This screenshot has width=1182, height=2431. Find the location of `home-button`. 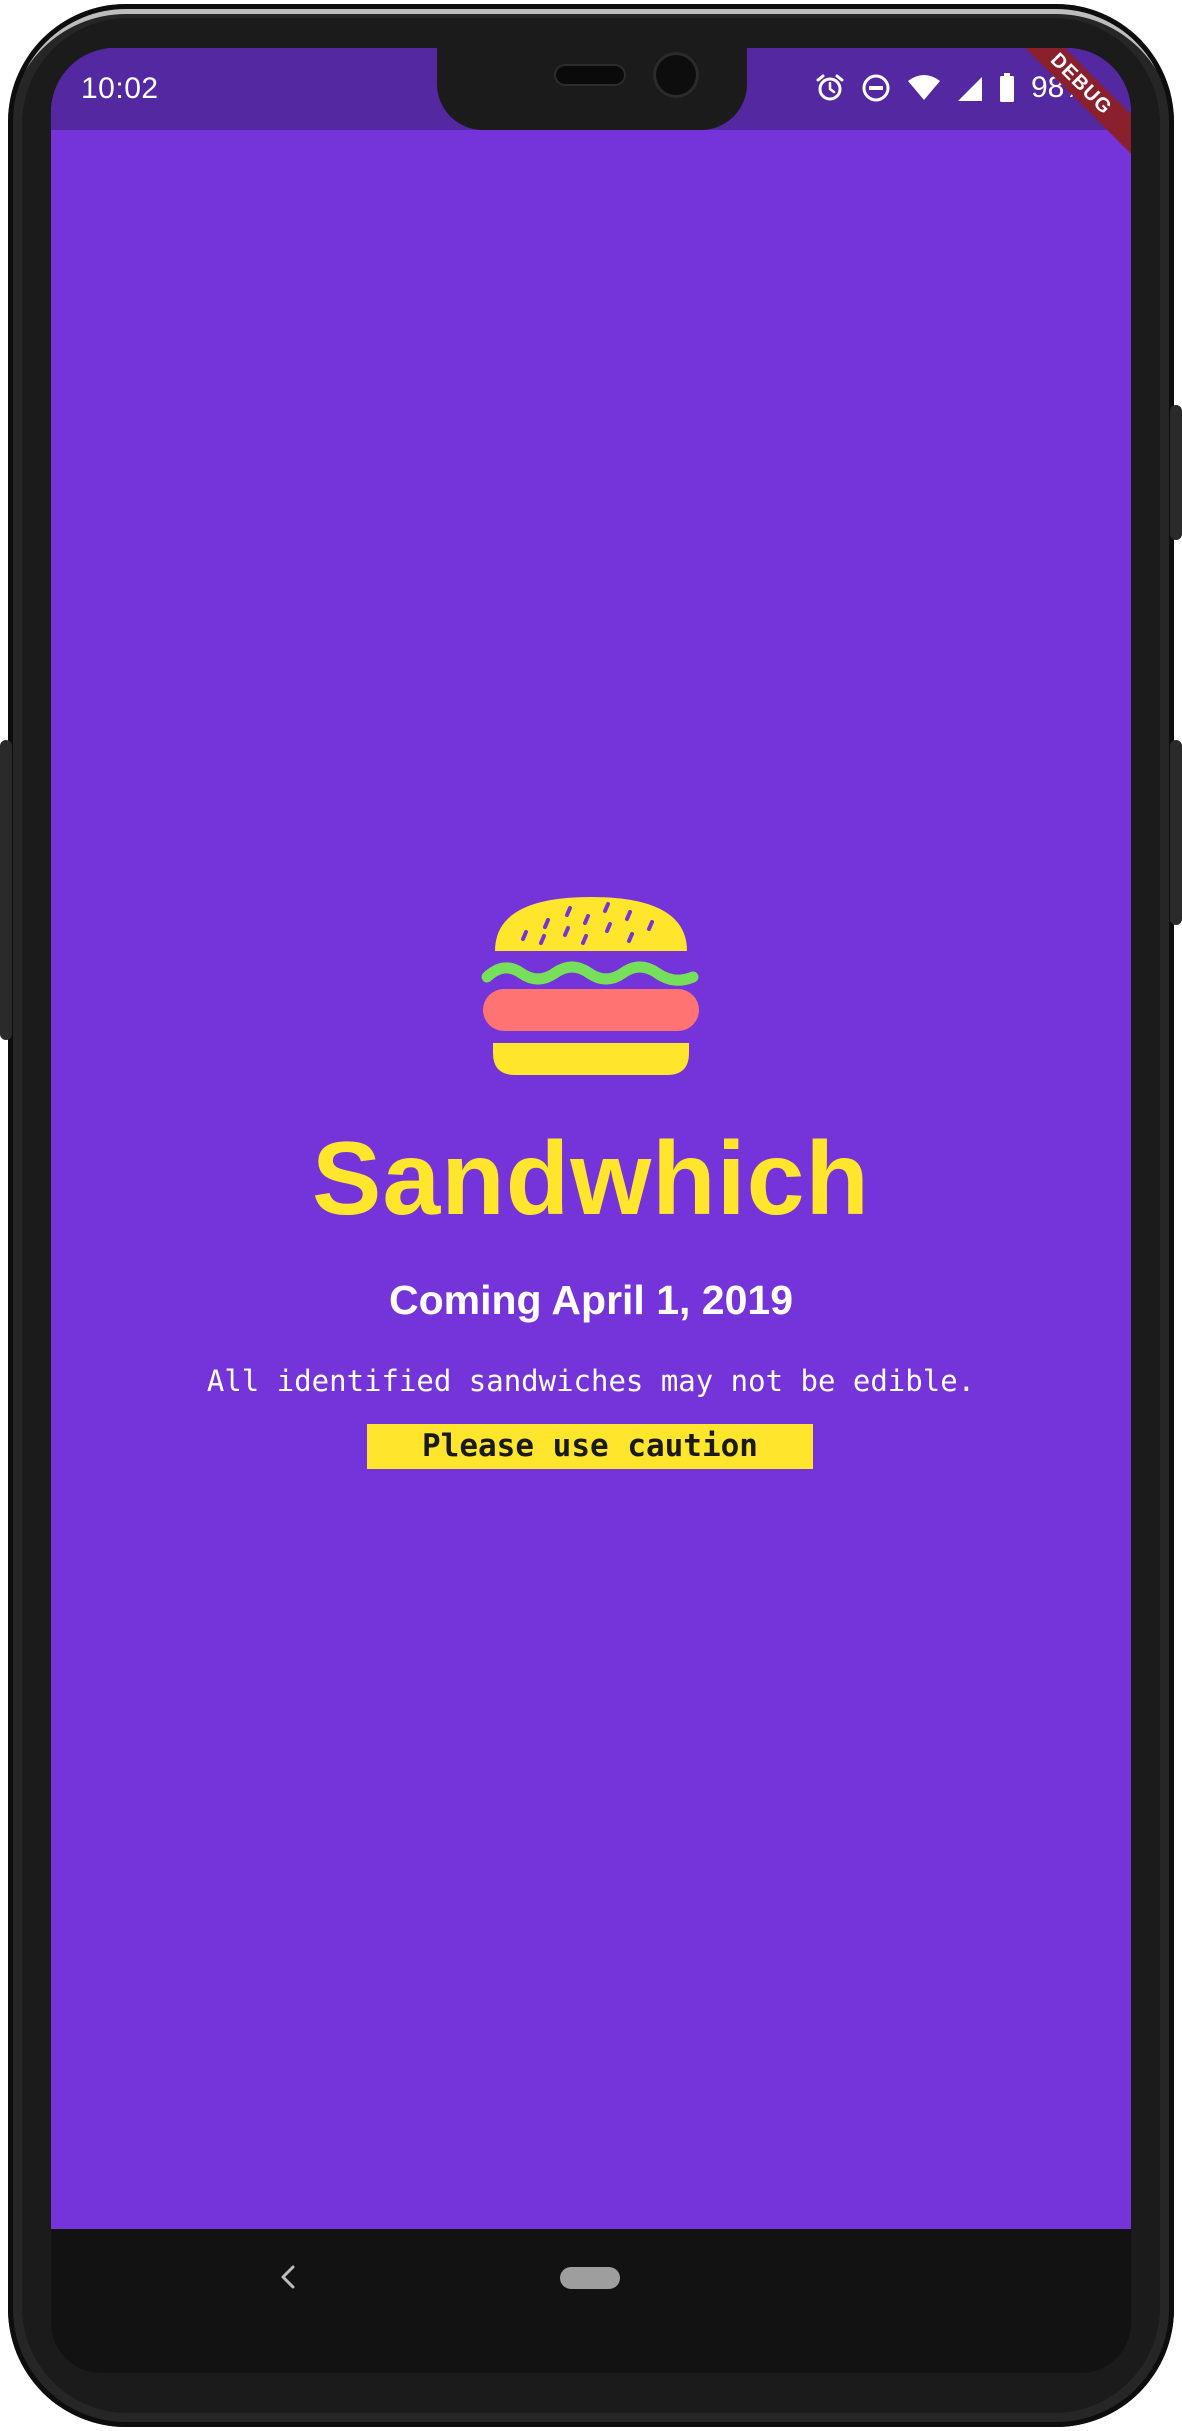

home-button is located at coordinates (590, 2278).